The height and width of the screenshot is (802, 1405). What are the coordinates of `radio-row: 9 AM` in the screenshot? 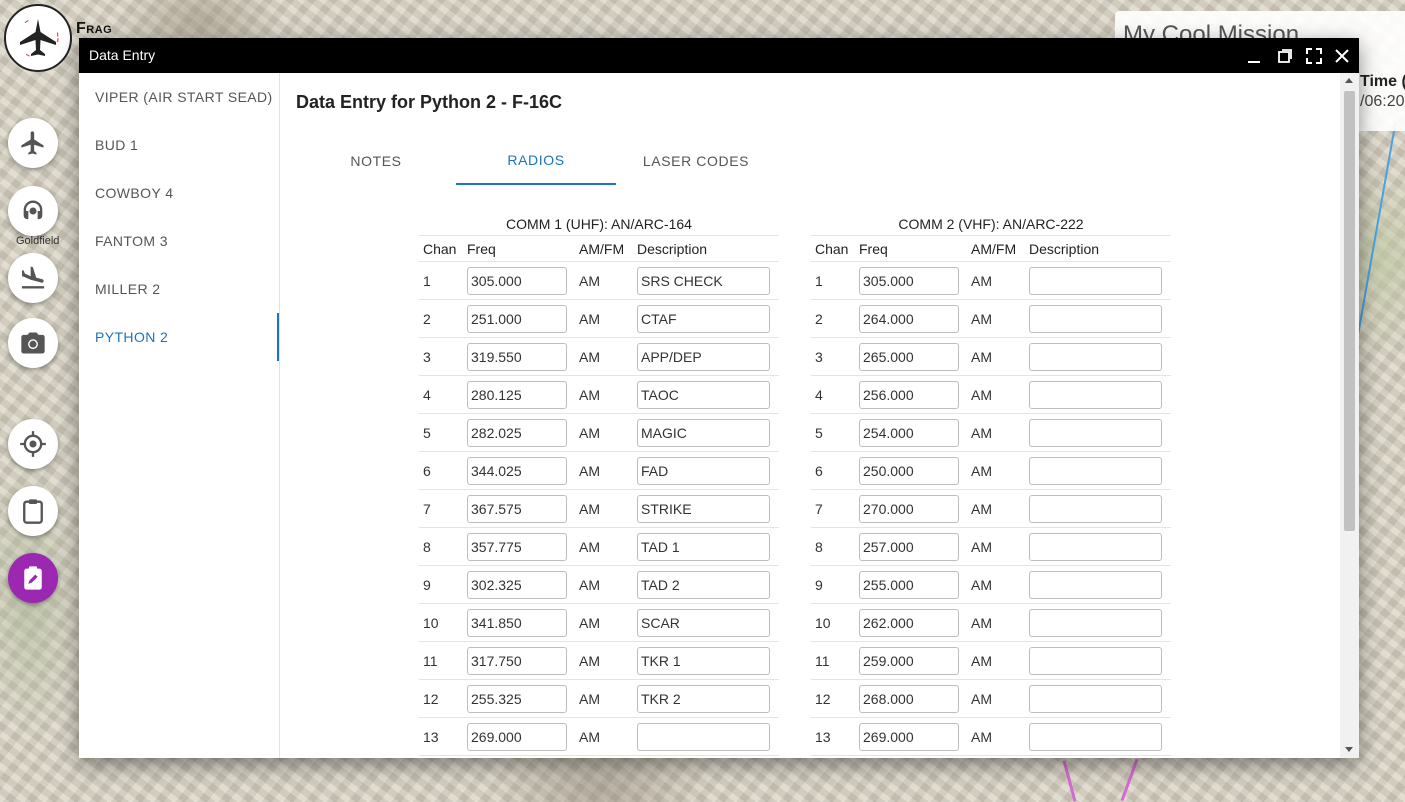 It's located at (991, 585).